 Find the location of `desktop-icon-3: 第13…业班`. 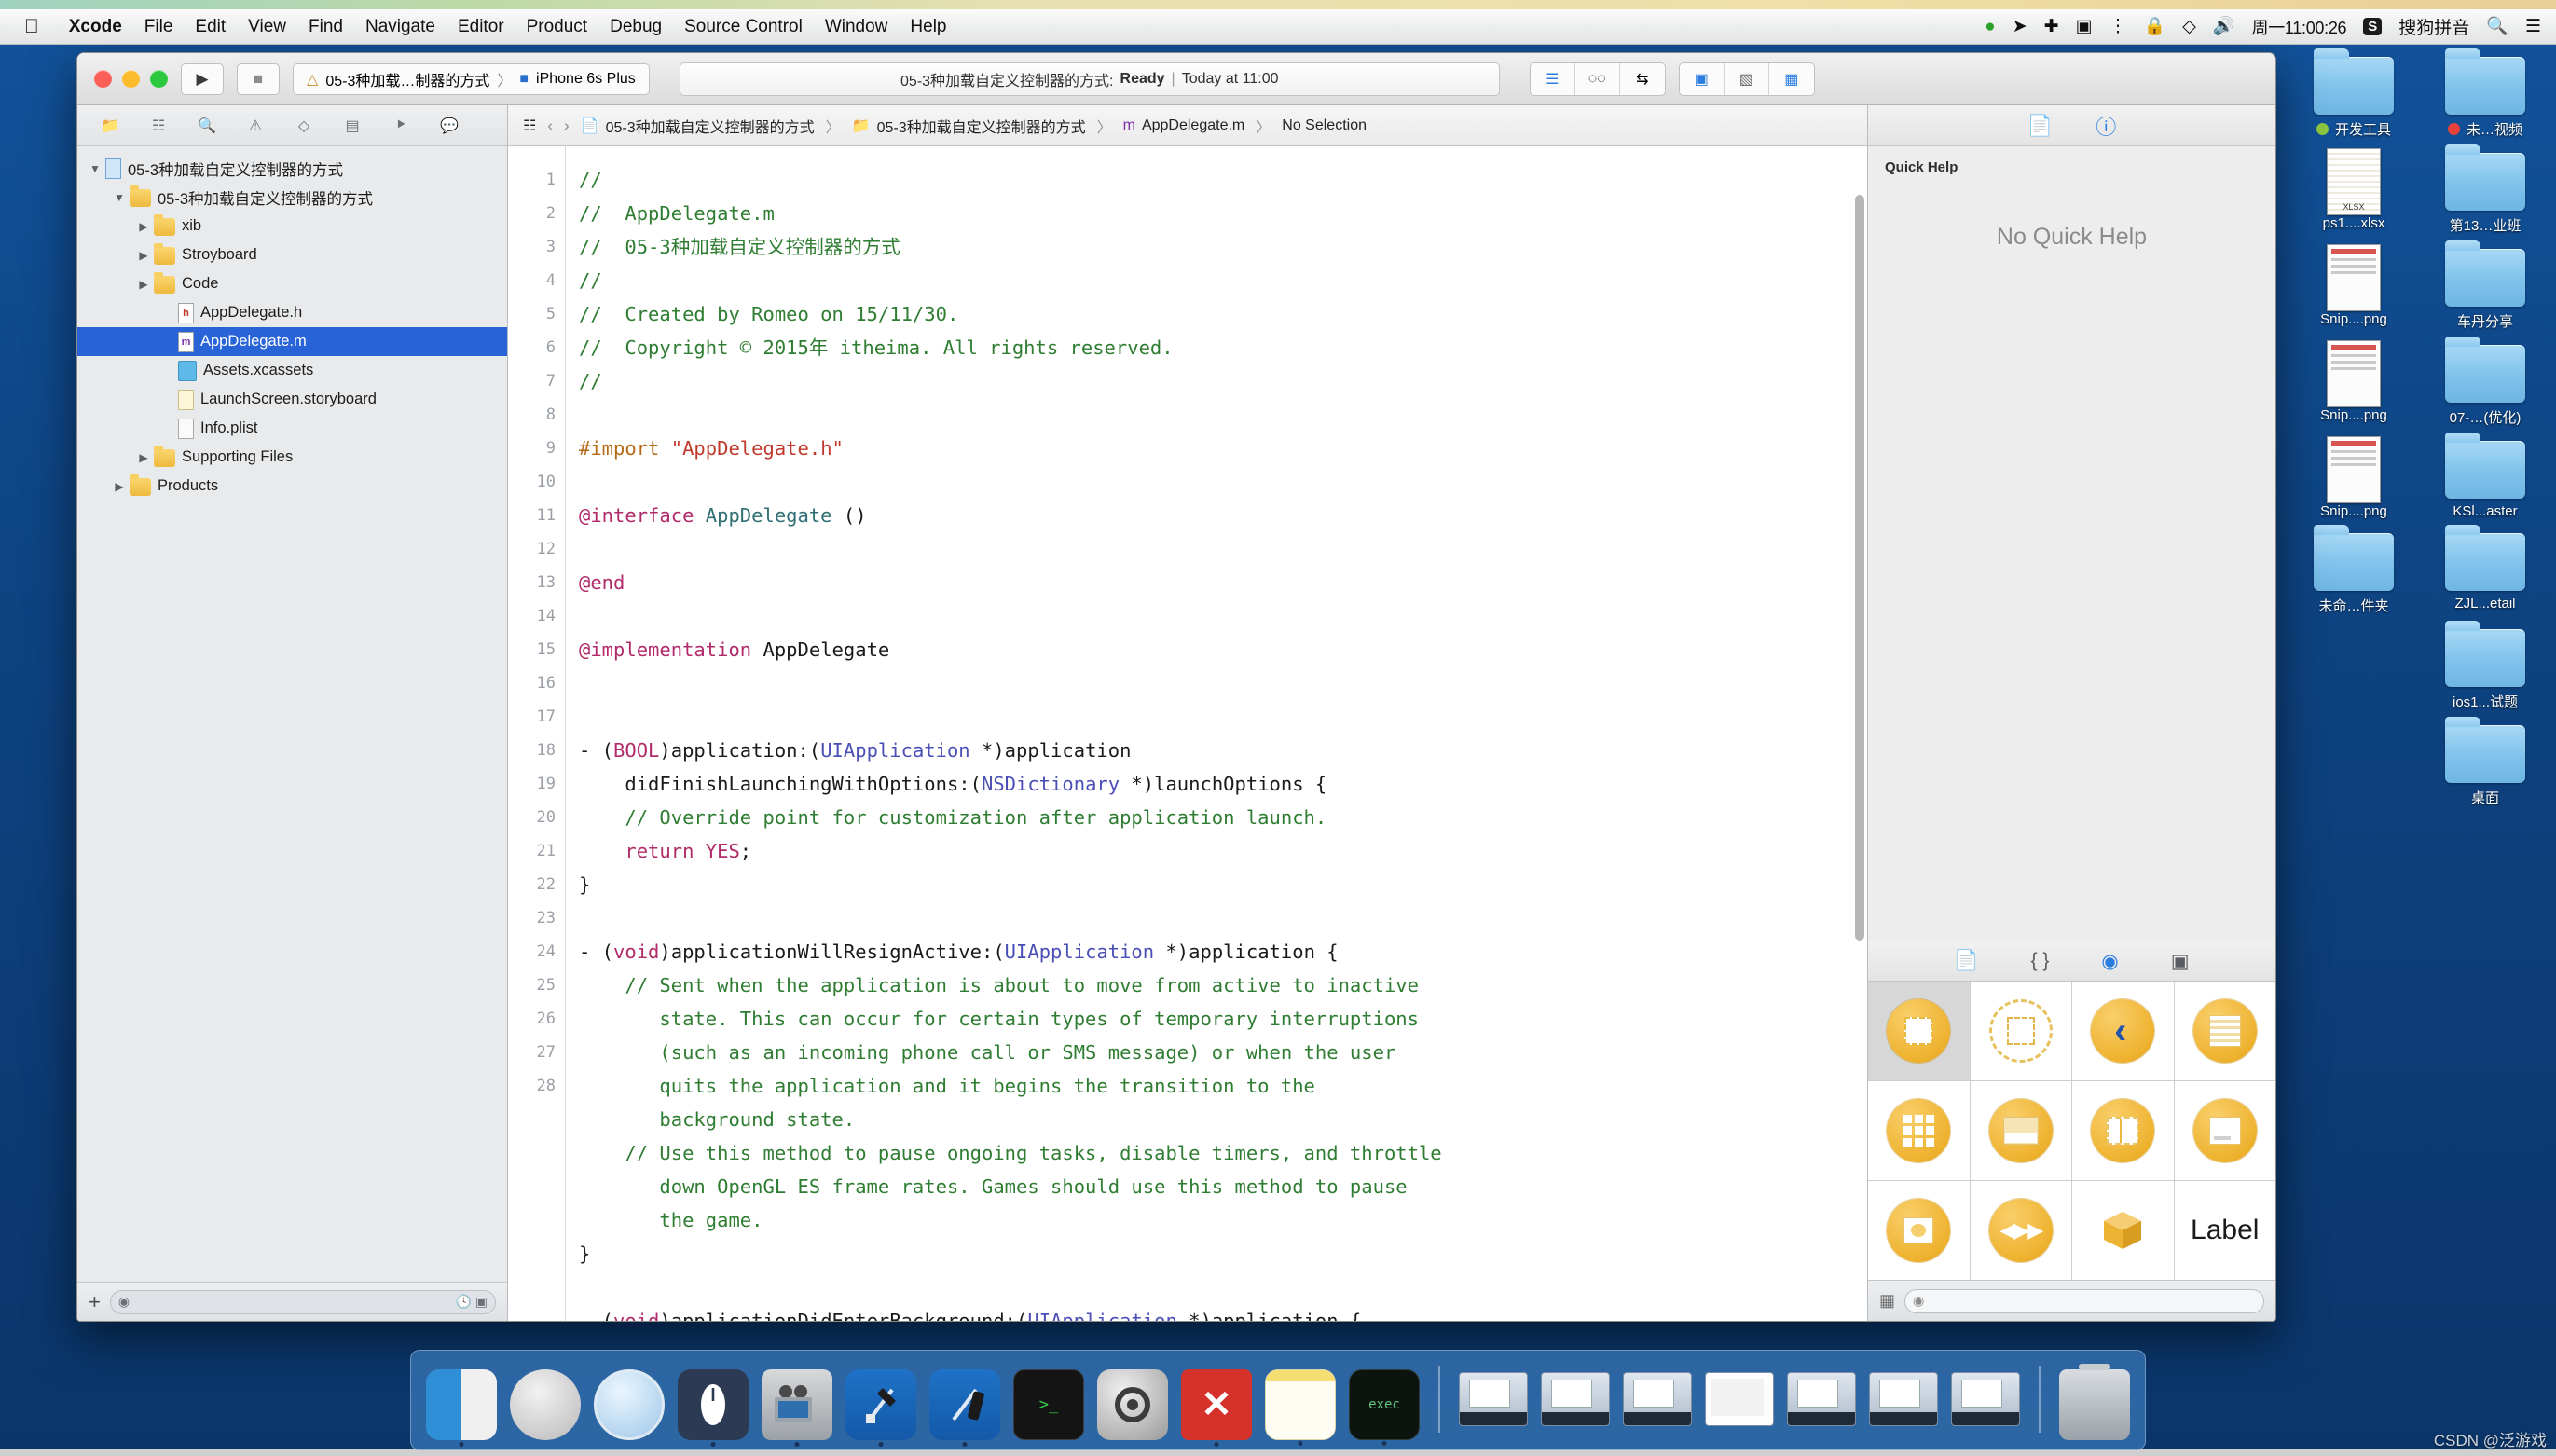

desktop-icon-3: 第13…业班 is located at coordinates (2485, 189).